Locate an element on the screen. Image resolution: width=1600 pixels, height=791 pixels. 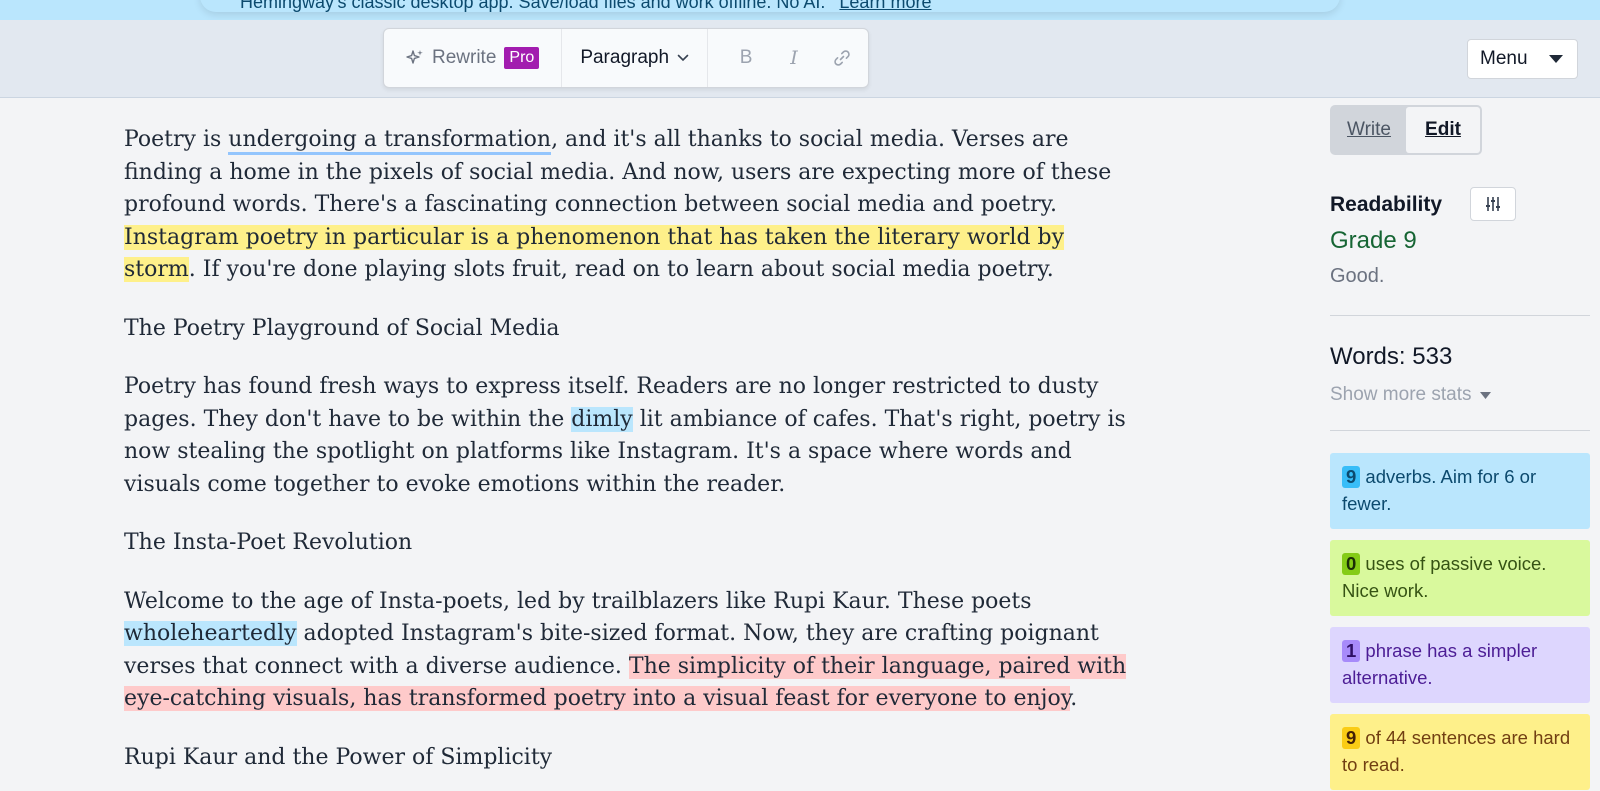
sliders-icon is located at coordinates (1493, 204).